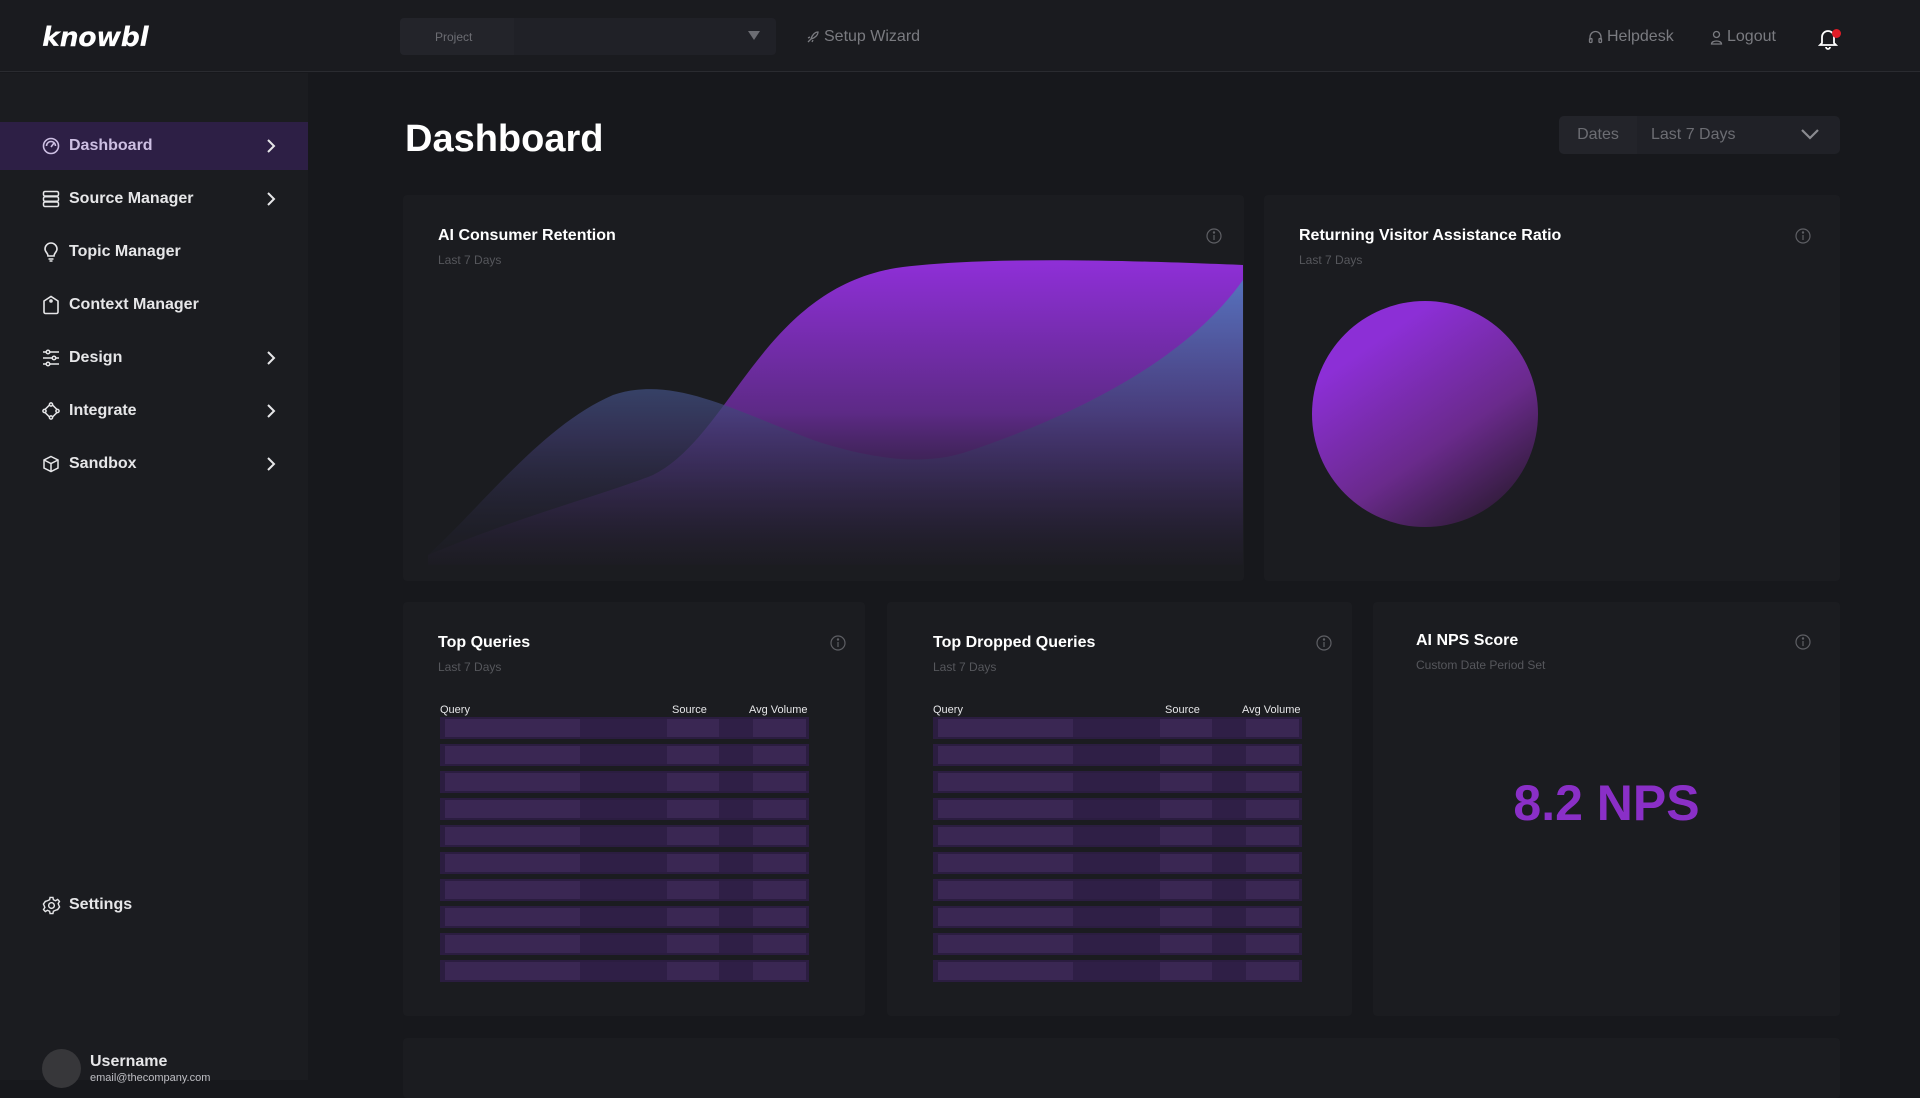  I want to click on sidebar-item-sandbox: Sandbox, so click(154, 464).